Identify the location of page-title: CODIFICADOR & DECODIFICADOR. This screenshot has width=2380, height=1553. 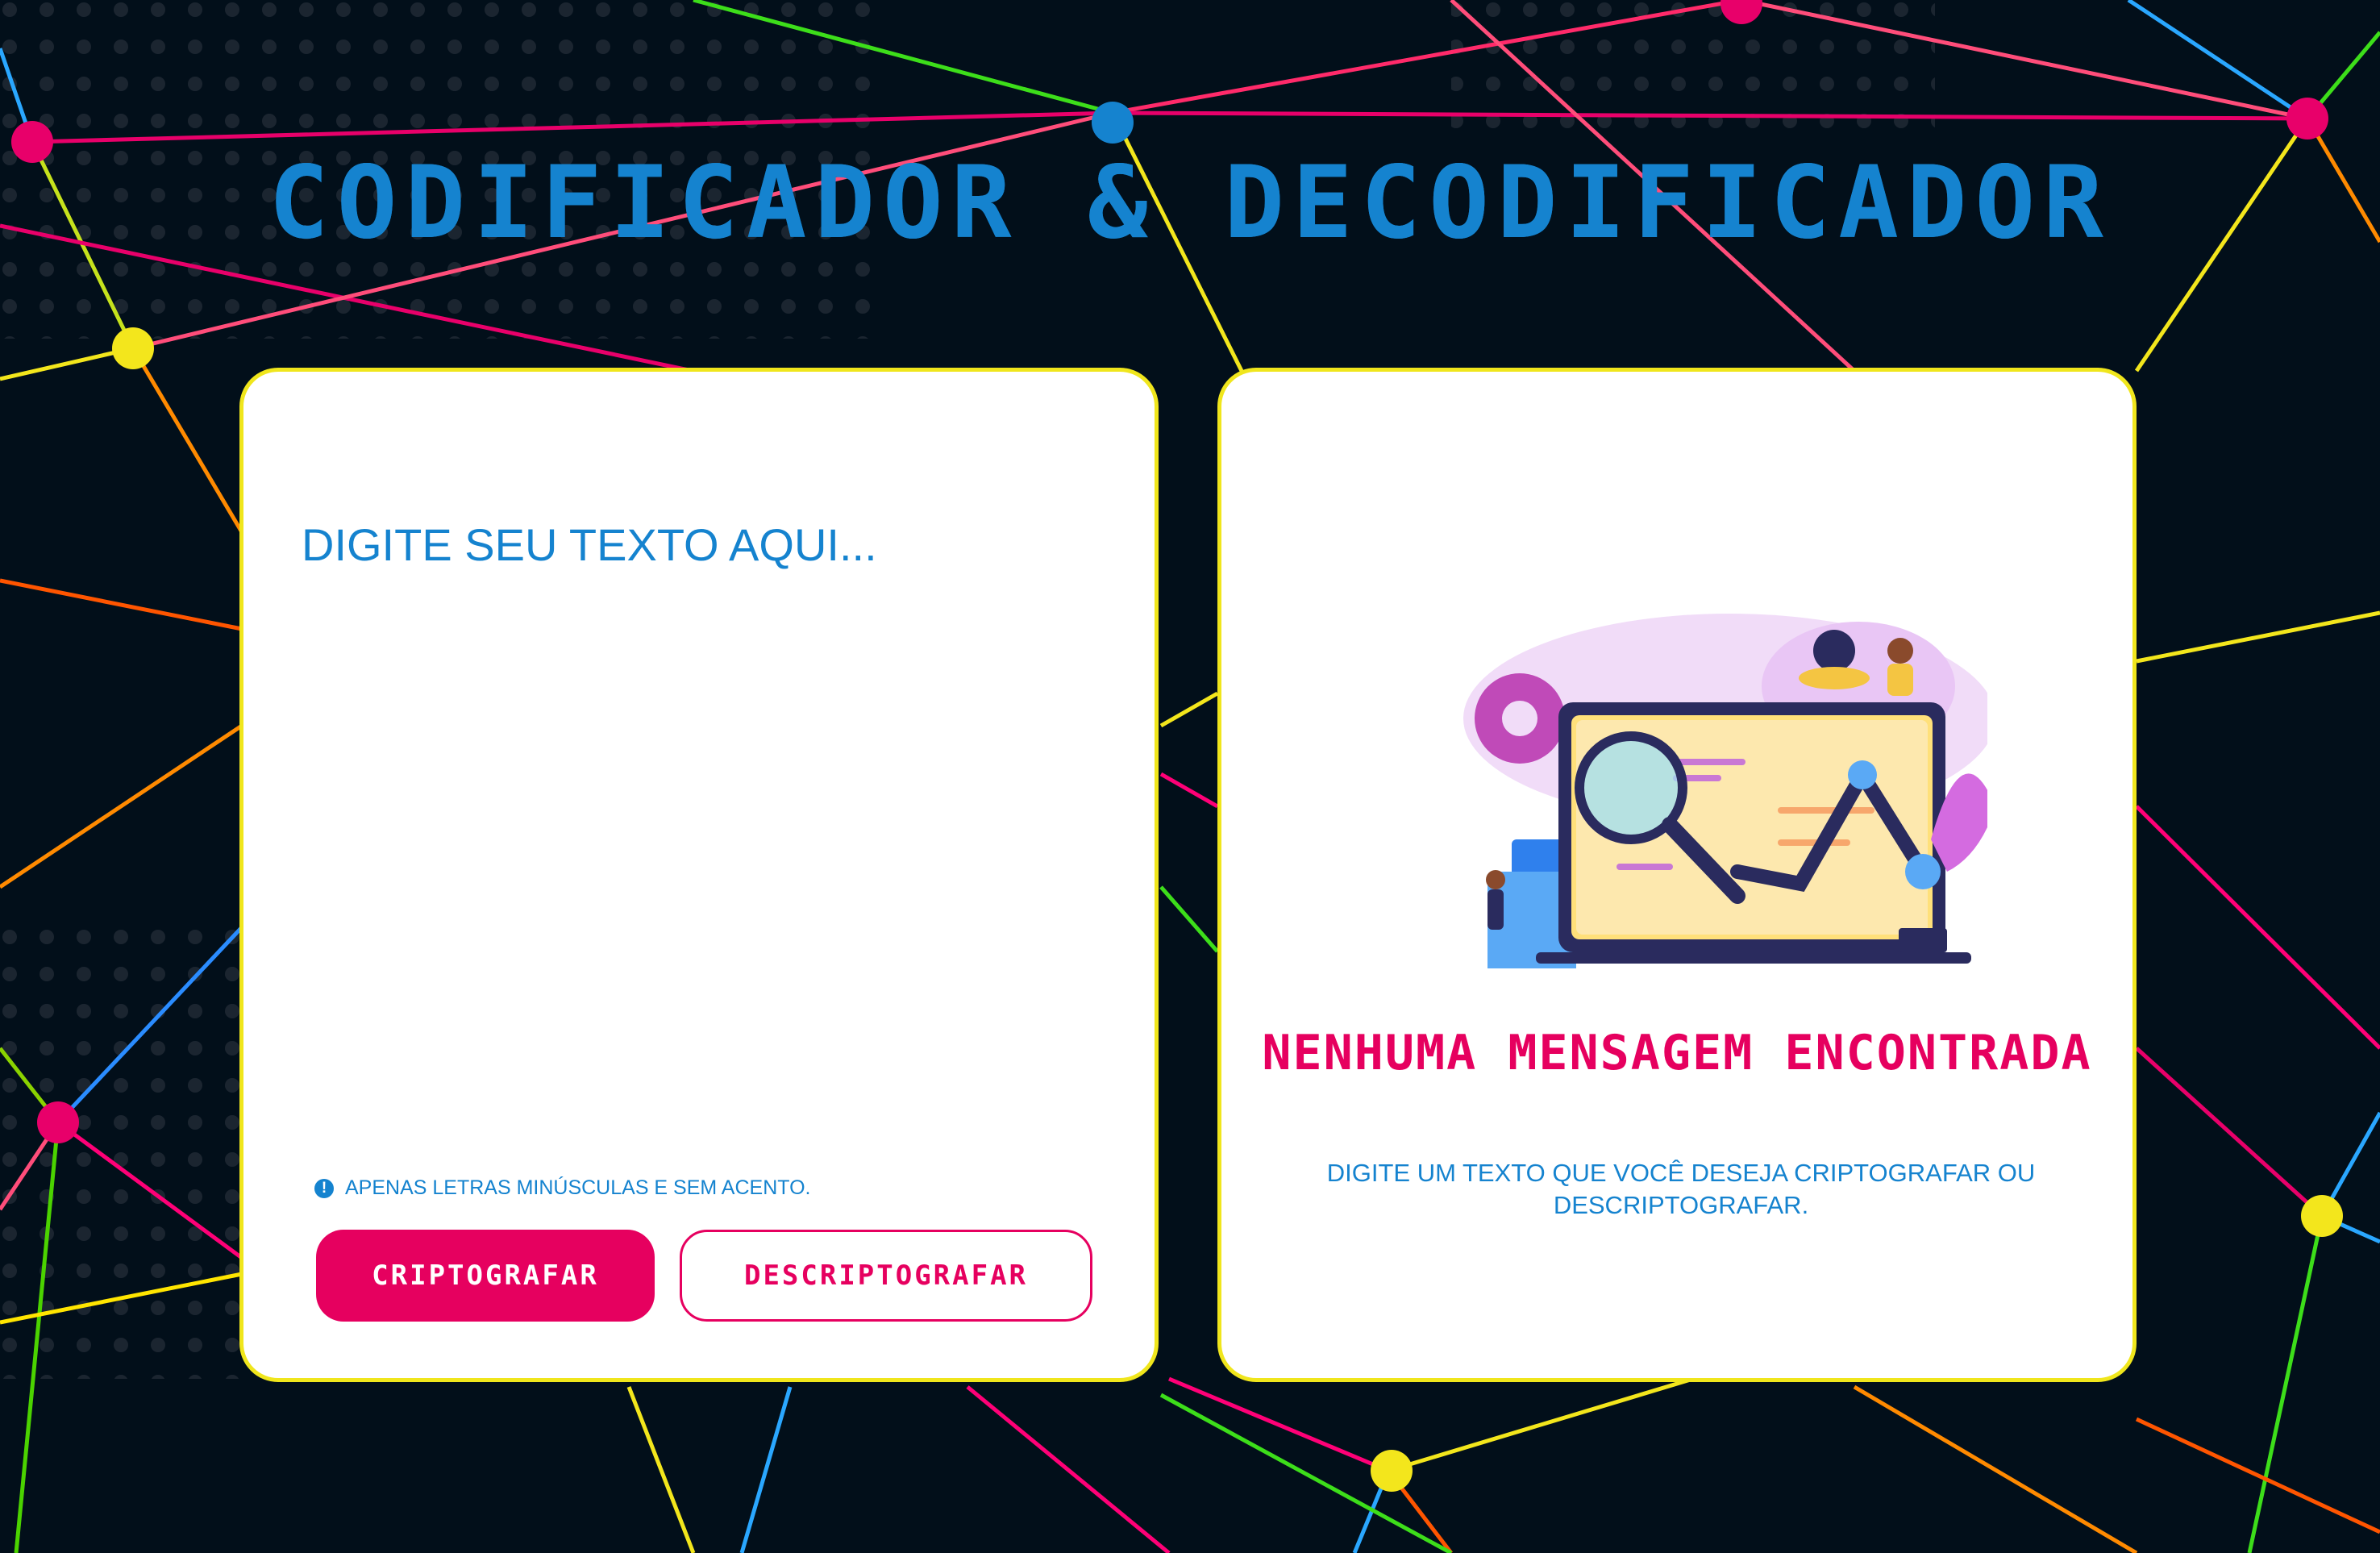
(1190, 203).